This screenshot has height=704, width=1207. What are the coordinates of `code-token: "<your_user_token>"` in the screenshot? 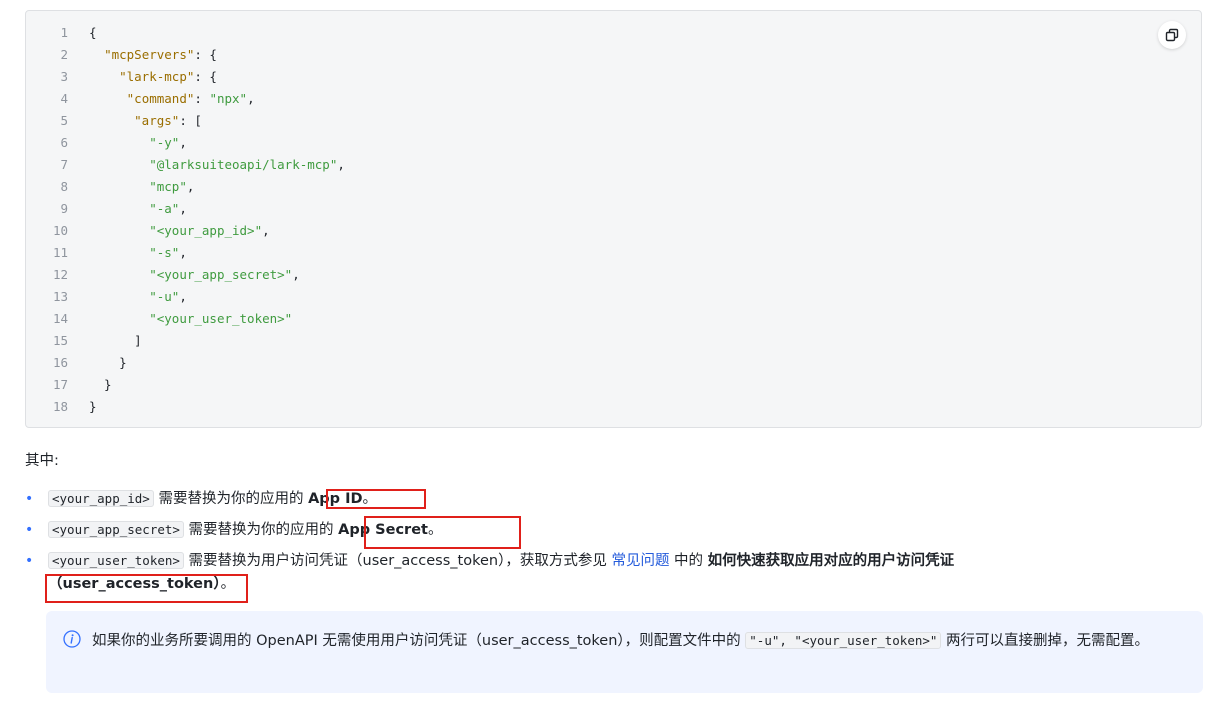 It's located at (221, 318).